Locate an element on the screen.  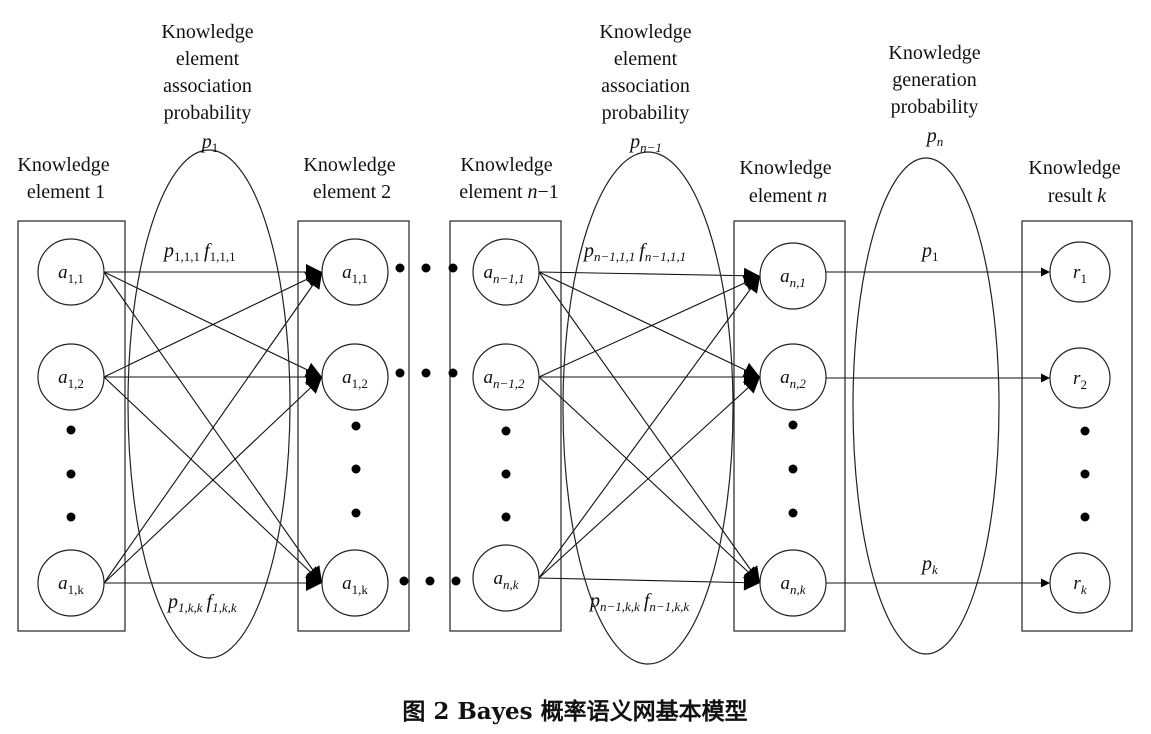
node-a-n-k: an,k is located at coordinates (793, 583).